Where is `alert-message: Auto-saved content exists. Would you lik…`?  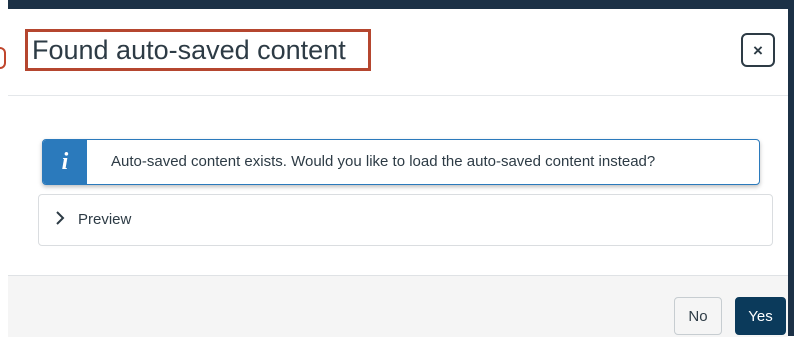 alert-message: Auto-saved content exists. Would you lik… is located at coordinates (383, 161).